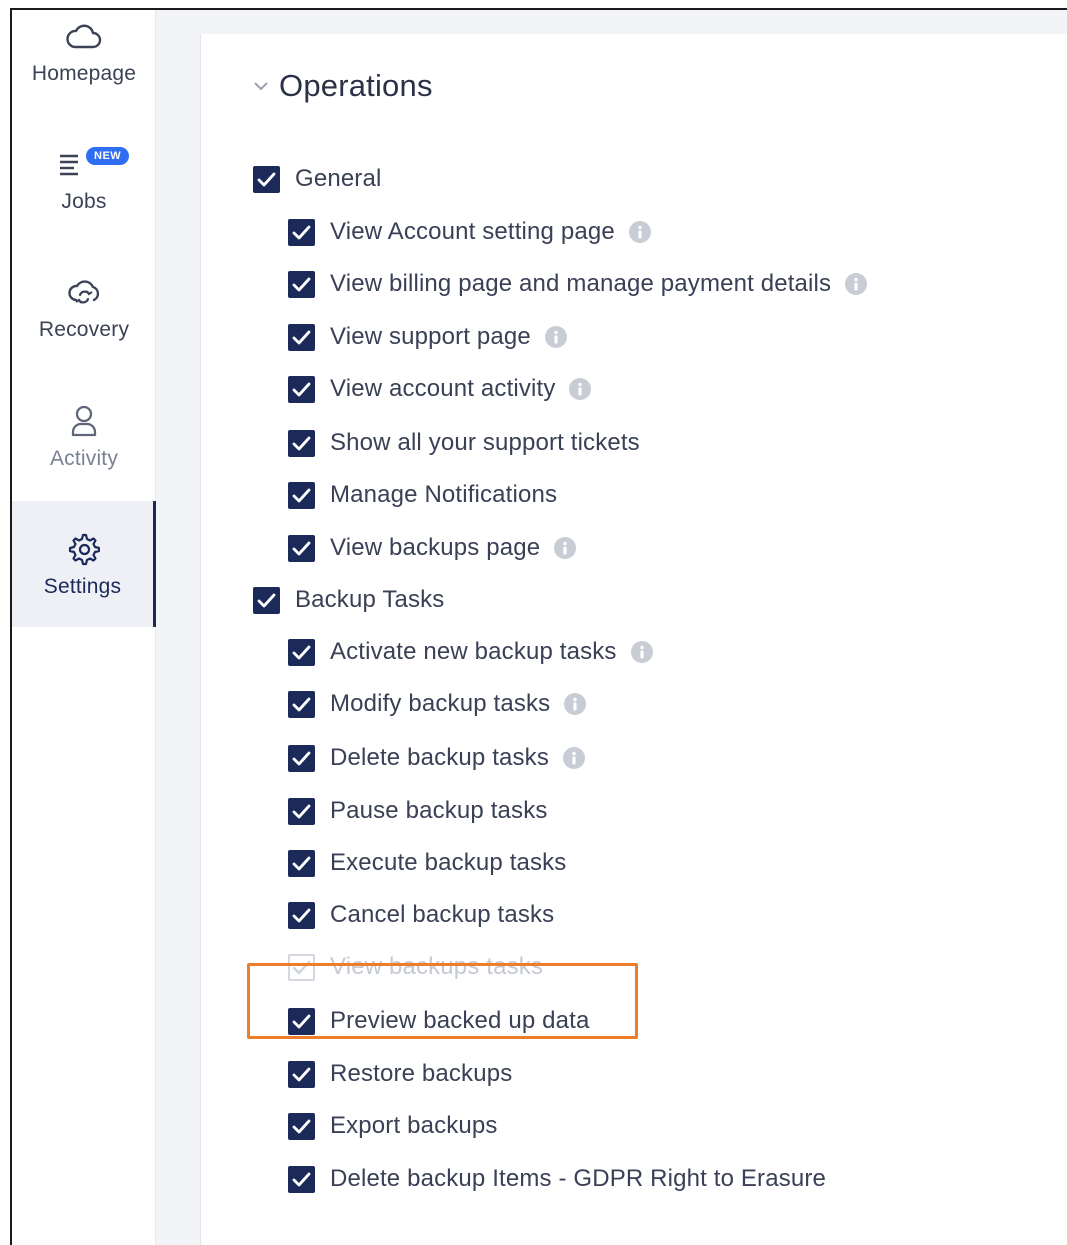  I want to click on nav-settings: Settings, so click(84, 564).